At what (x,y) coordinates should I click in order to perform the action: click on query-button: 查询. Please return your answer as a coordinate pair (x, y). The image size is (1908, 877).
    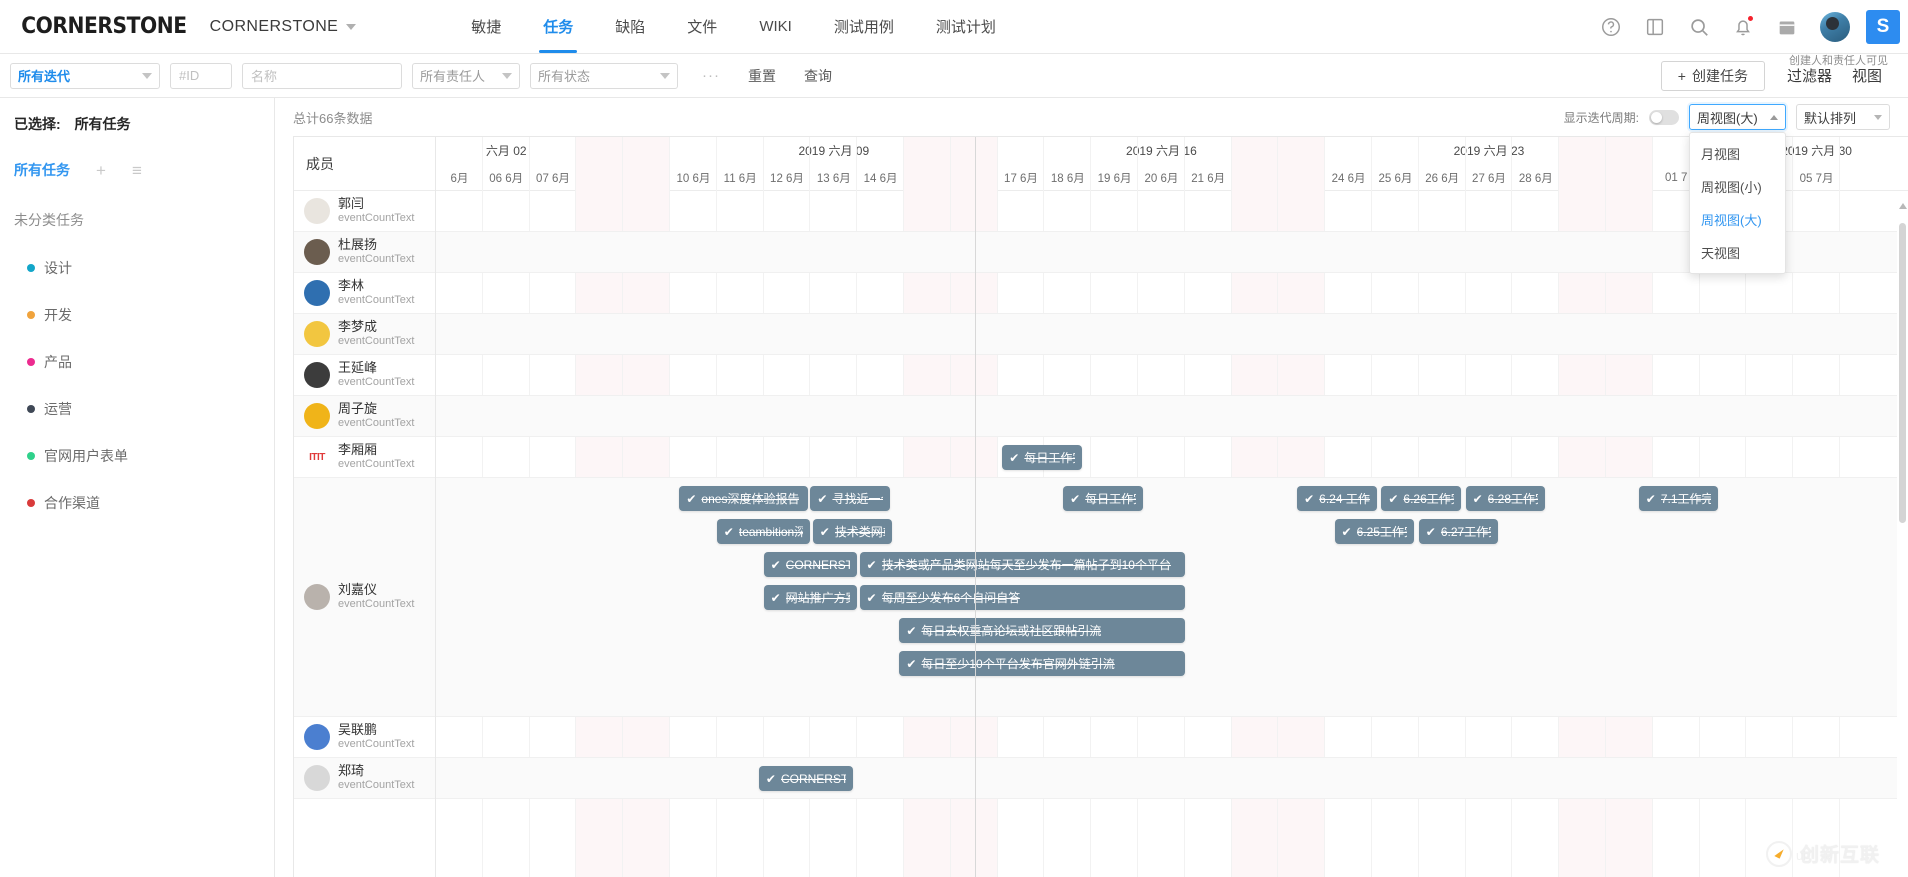
    Looking at the image, I should click on (818, 76).